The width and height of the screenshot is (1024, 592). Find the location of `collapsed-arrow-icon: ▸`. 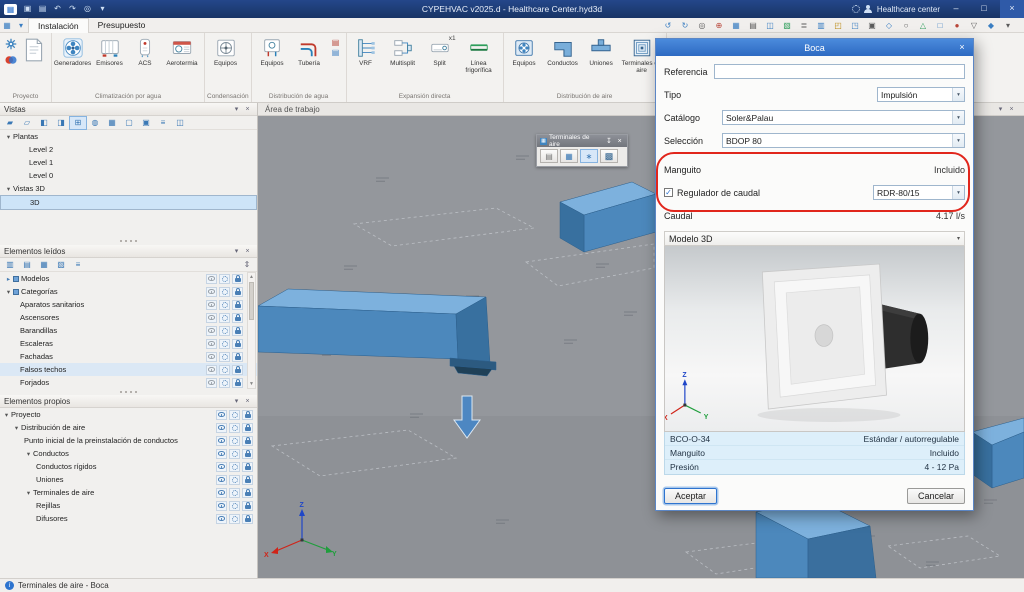

collapsed-arrow-icon: ▸ is located at coordinates (8, 279).